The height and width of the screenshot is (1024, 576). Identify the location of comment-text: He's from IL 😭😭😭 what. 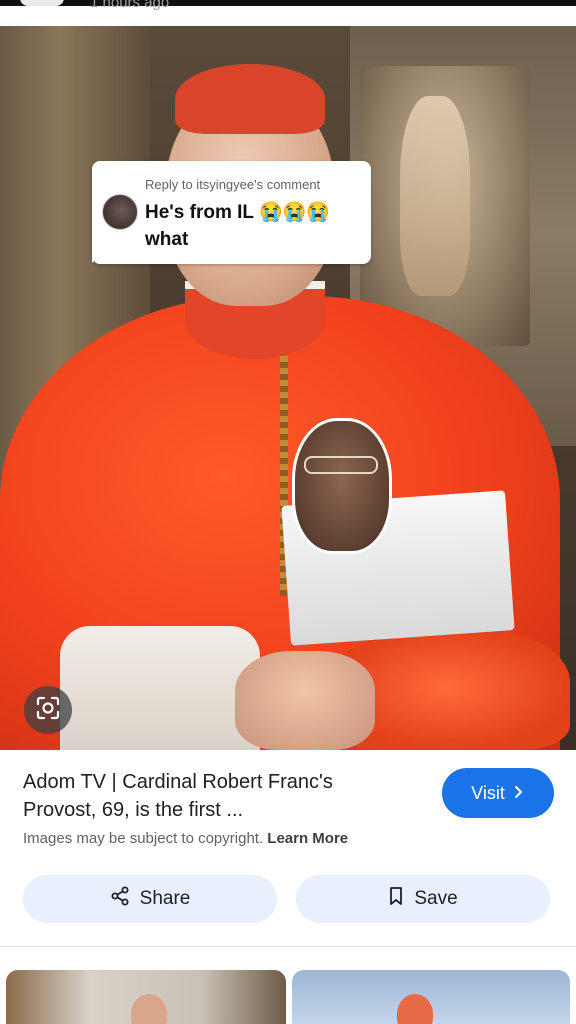
(237, 226).